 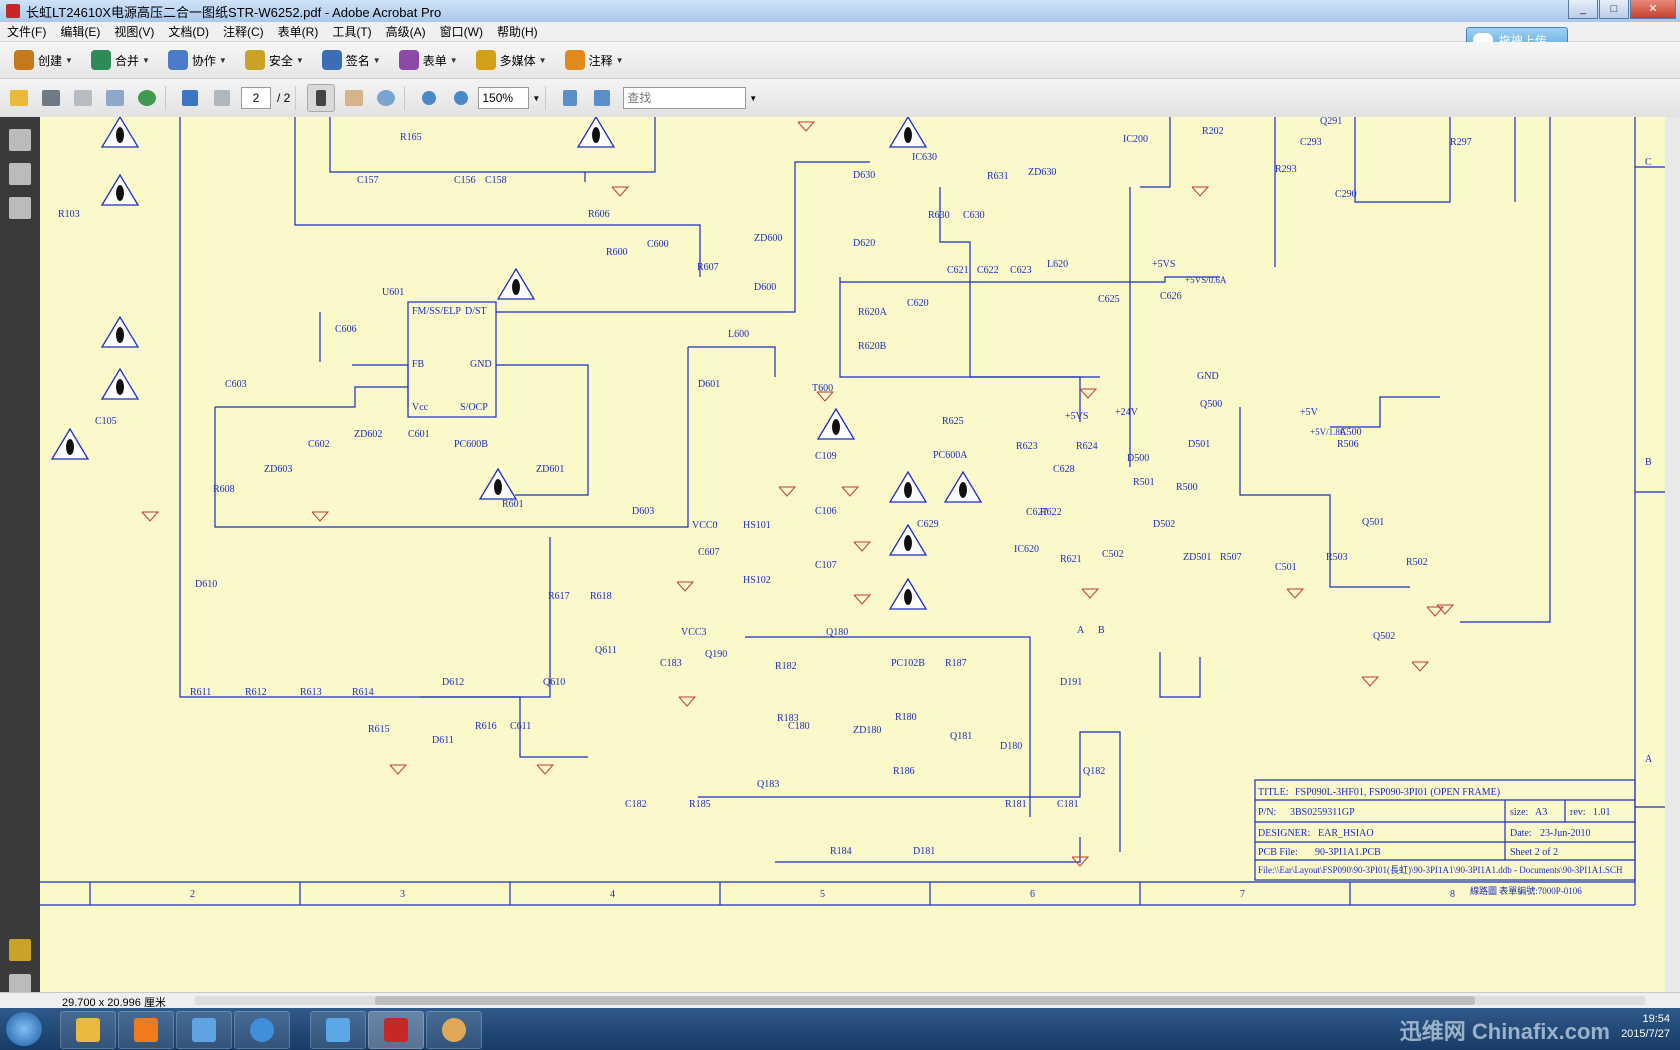 What do you see at coordinates (1526, 890) in the screenshot?
I see `title-block-form: 線路圖 表單編號:7000P-0106` at bounding box center [1526, 890].